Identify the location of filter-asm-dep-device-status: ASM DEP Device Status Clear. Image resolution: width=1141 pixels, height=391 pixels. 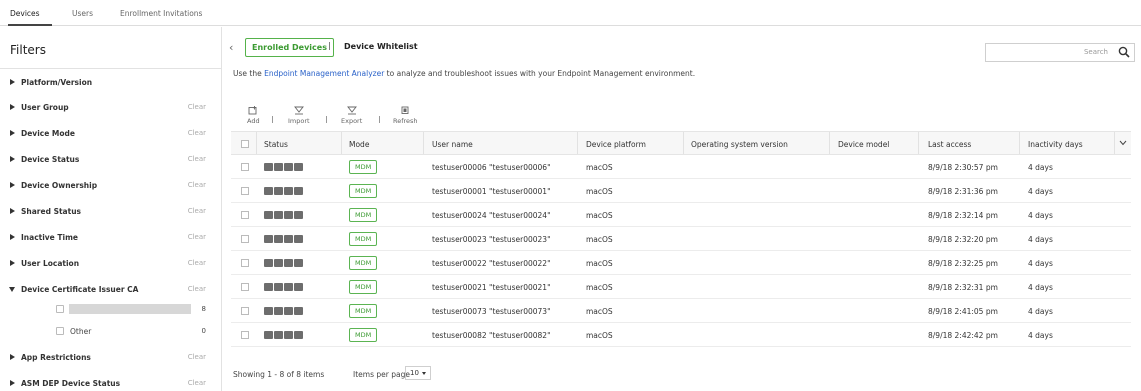
(111, 381).